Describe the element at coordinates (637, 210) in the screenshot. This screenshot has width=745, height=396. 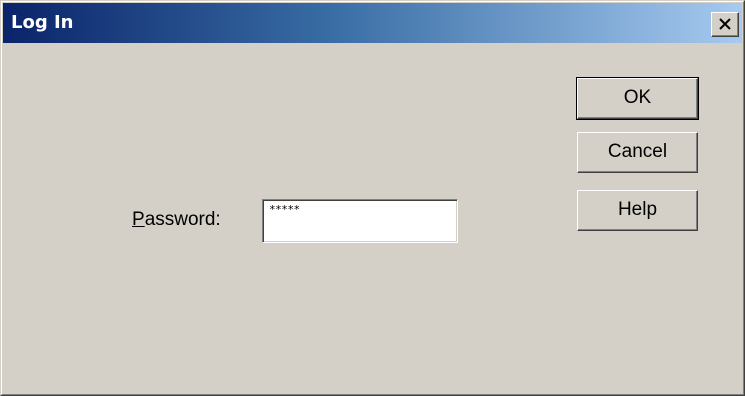
I see `help-button: Help` at that location.